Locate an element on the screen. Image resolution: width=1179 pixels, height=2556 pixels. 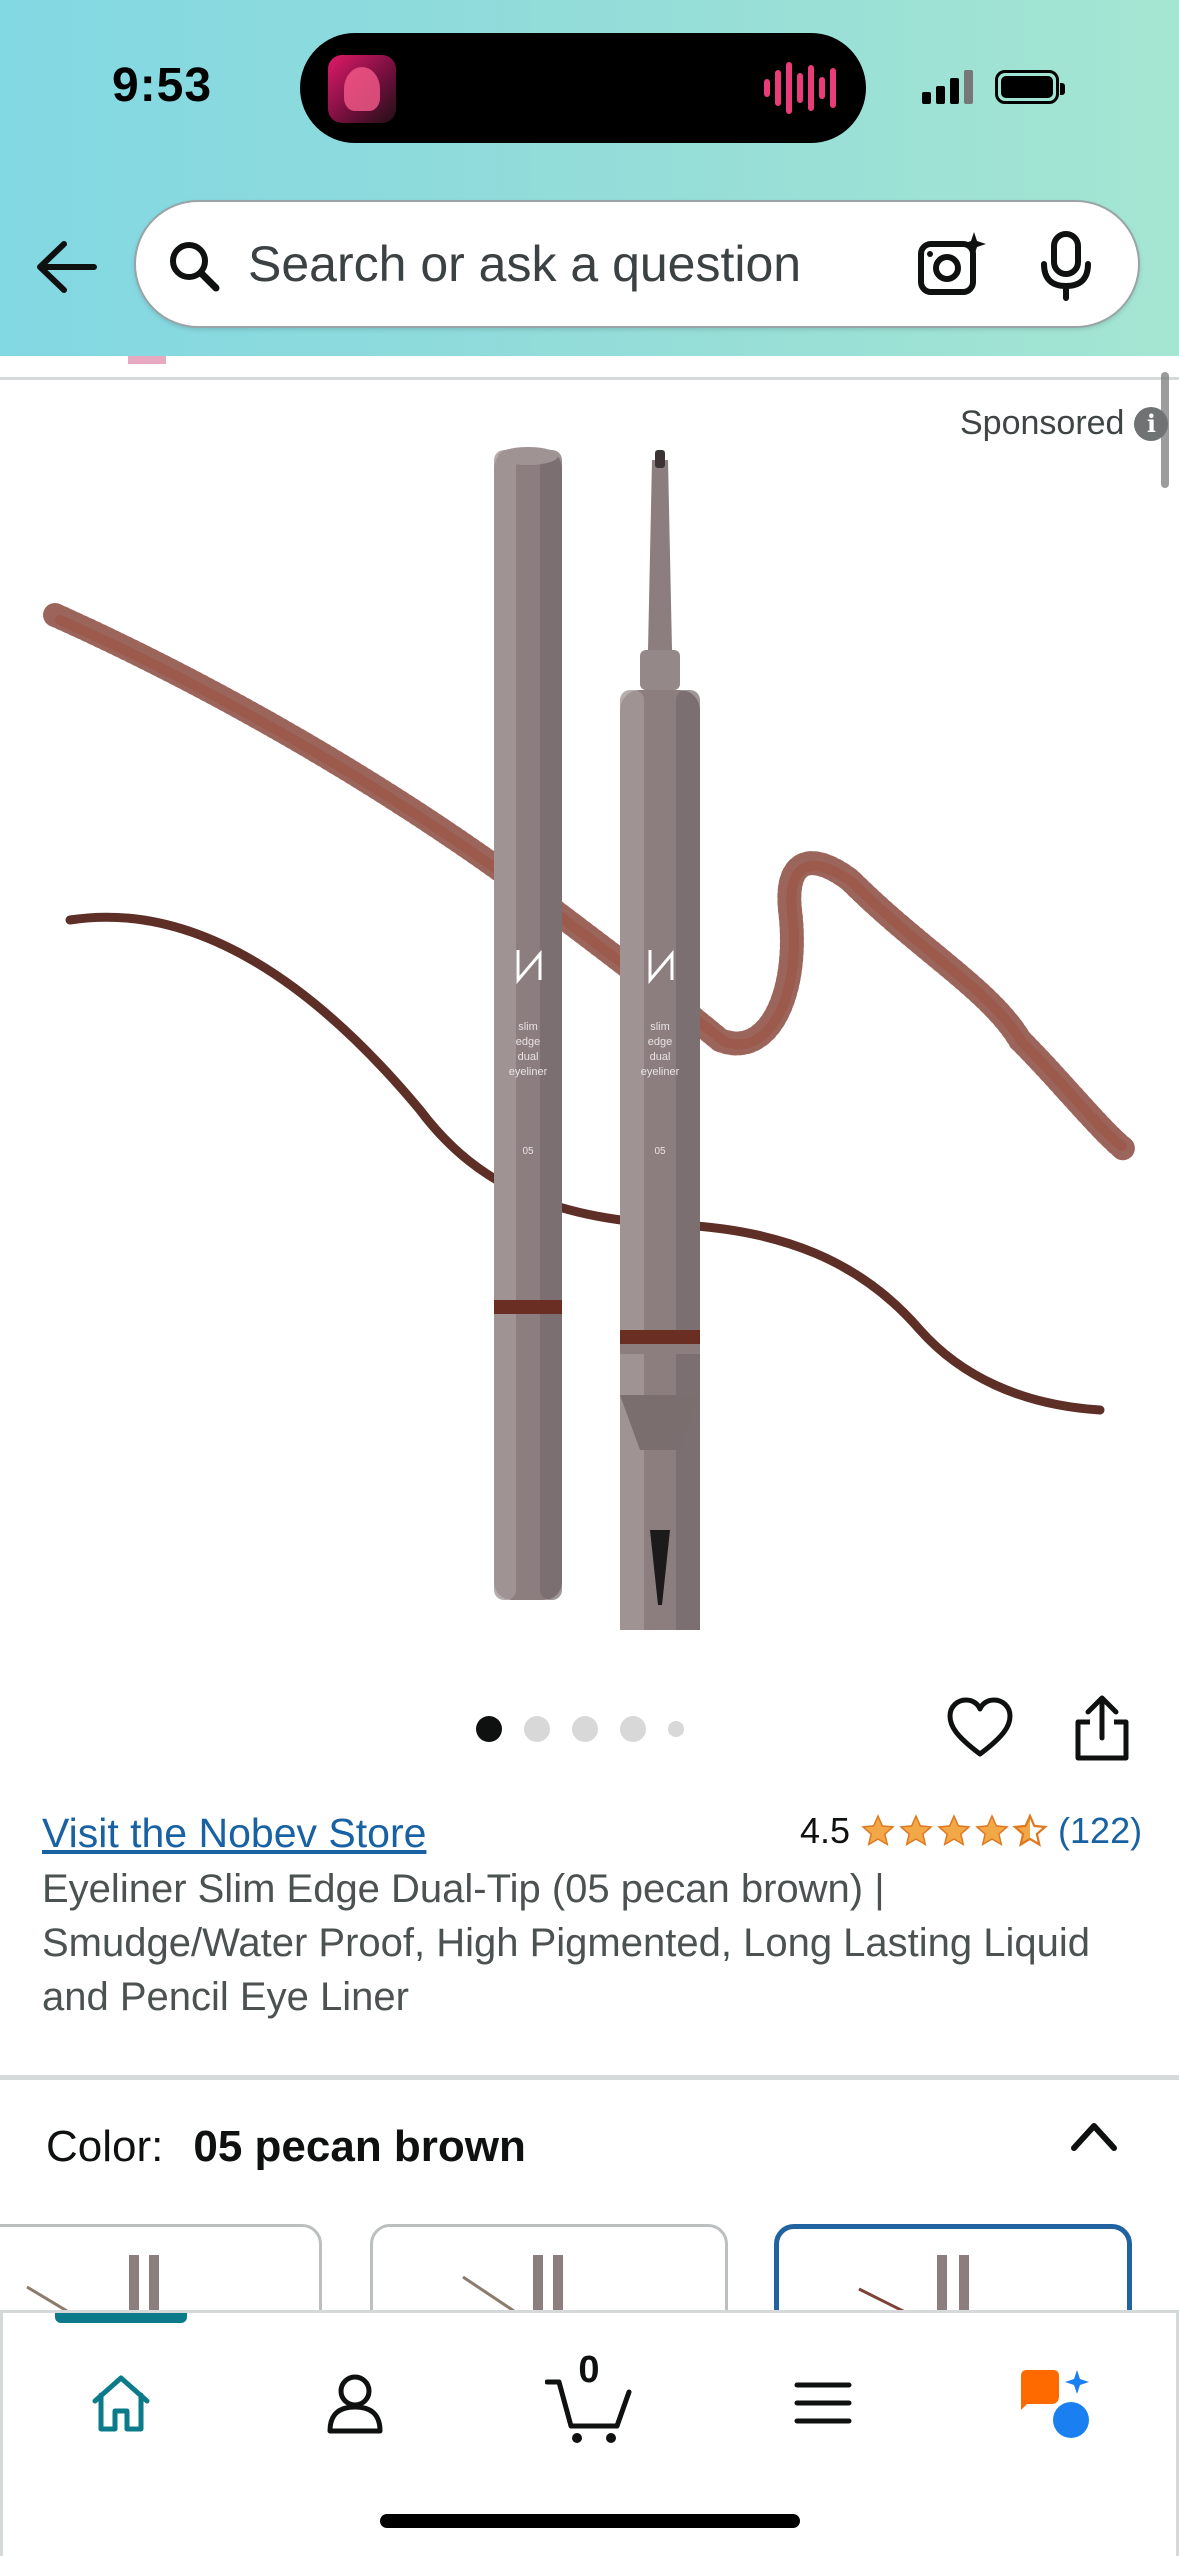
nav-cart: 0 is located at coordinates (589, 2401).